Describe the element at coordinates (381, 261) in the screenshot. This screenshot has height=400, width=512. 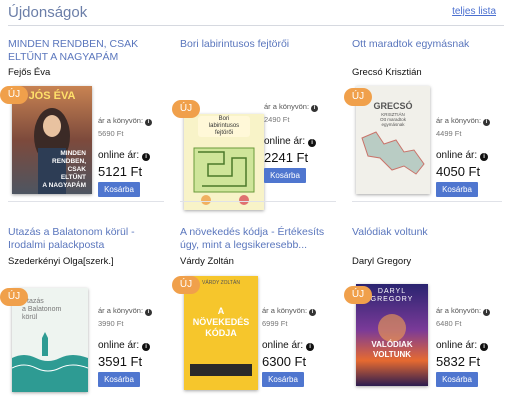
I see `book-author: Daryl Gregory` at that location.